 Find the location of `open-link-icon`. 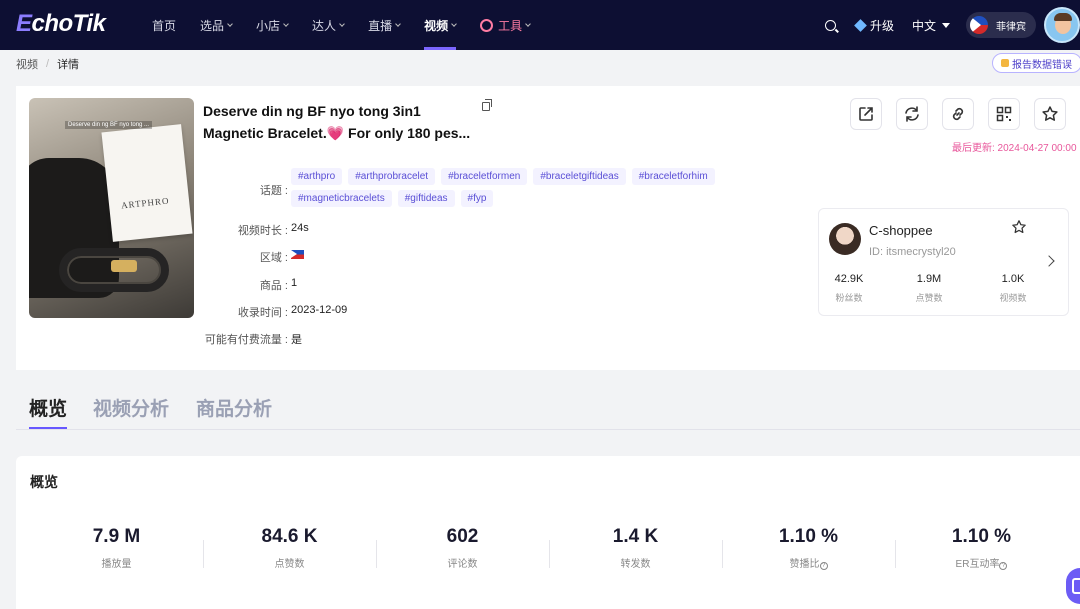

open-link-icon is located at coordinates (866, 114).